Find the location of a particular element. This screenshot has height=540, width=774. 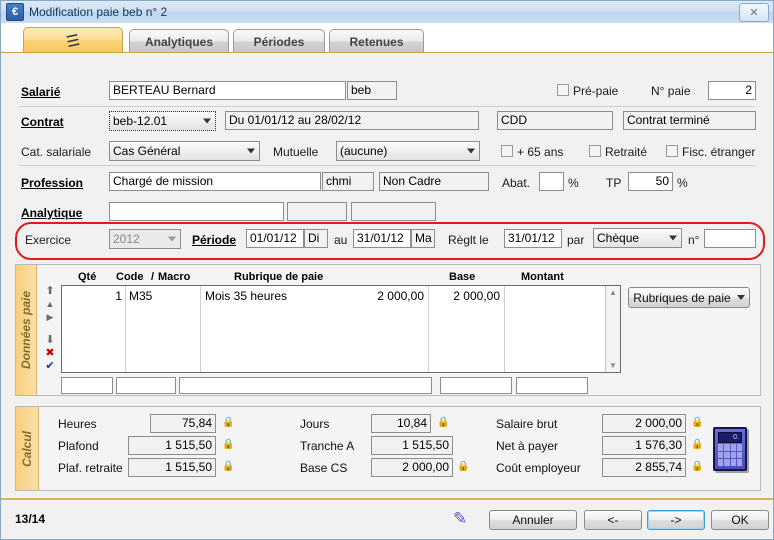

scroll-up-icon: ▲ is located at coordinates (613, 292).